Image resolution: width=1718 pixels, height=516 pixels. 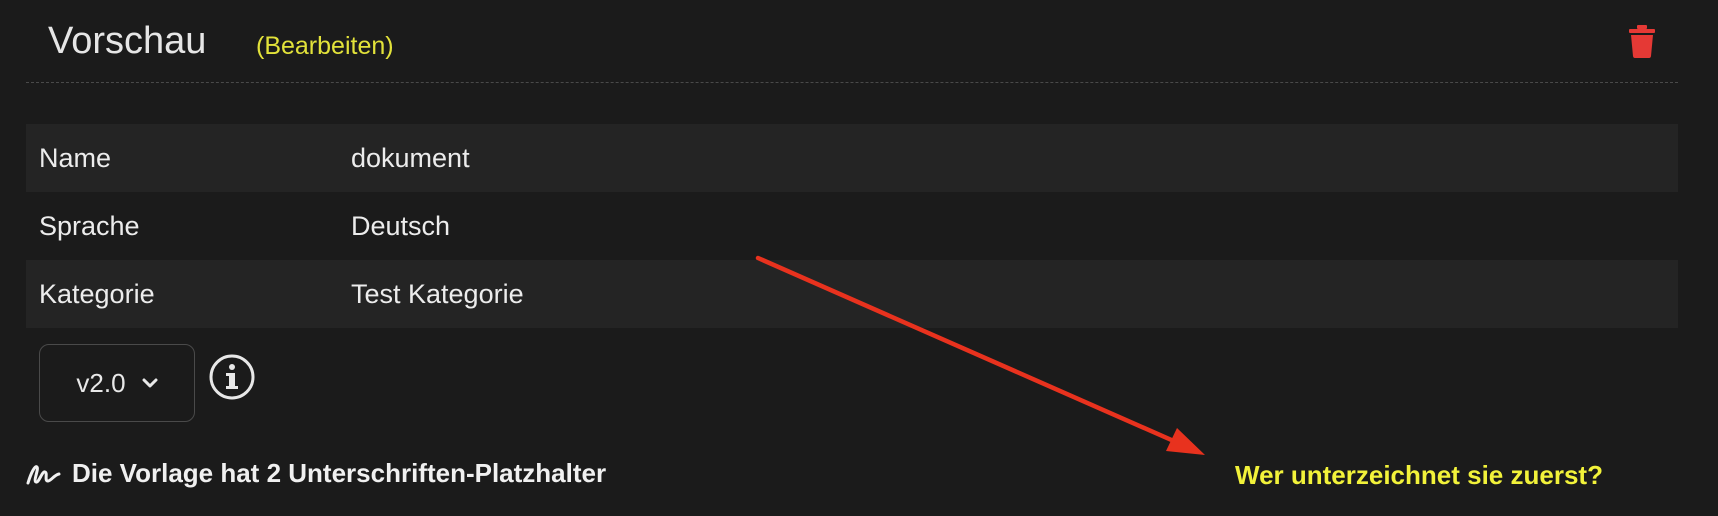 I want to click on trash-icon, so click(x=1642, y=41).